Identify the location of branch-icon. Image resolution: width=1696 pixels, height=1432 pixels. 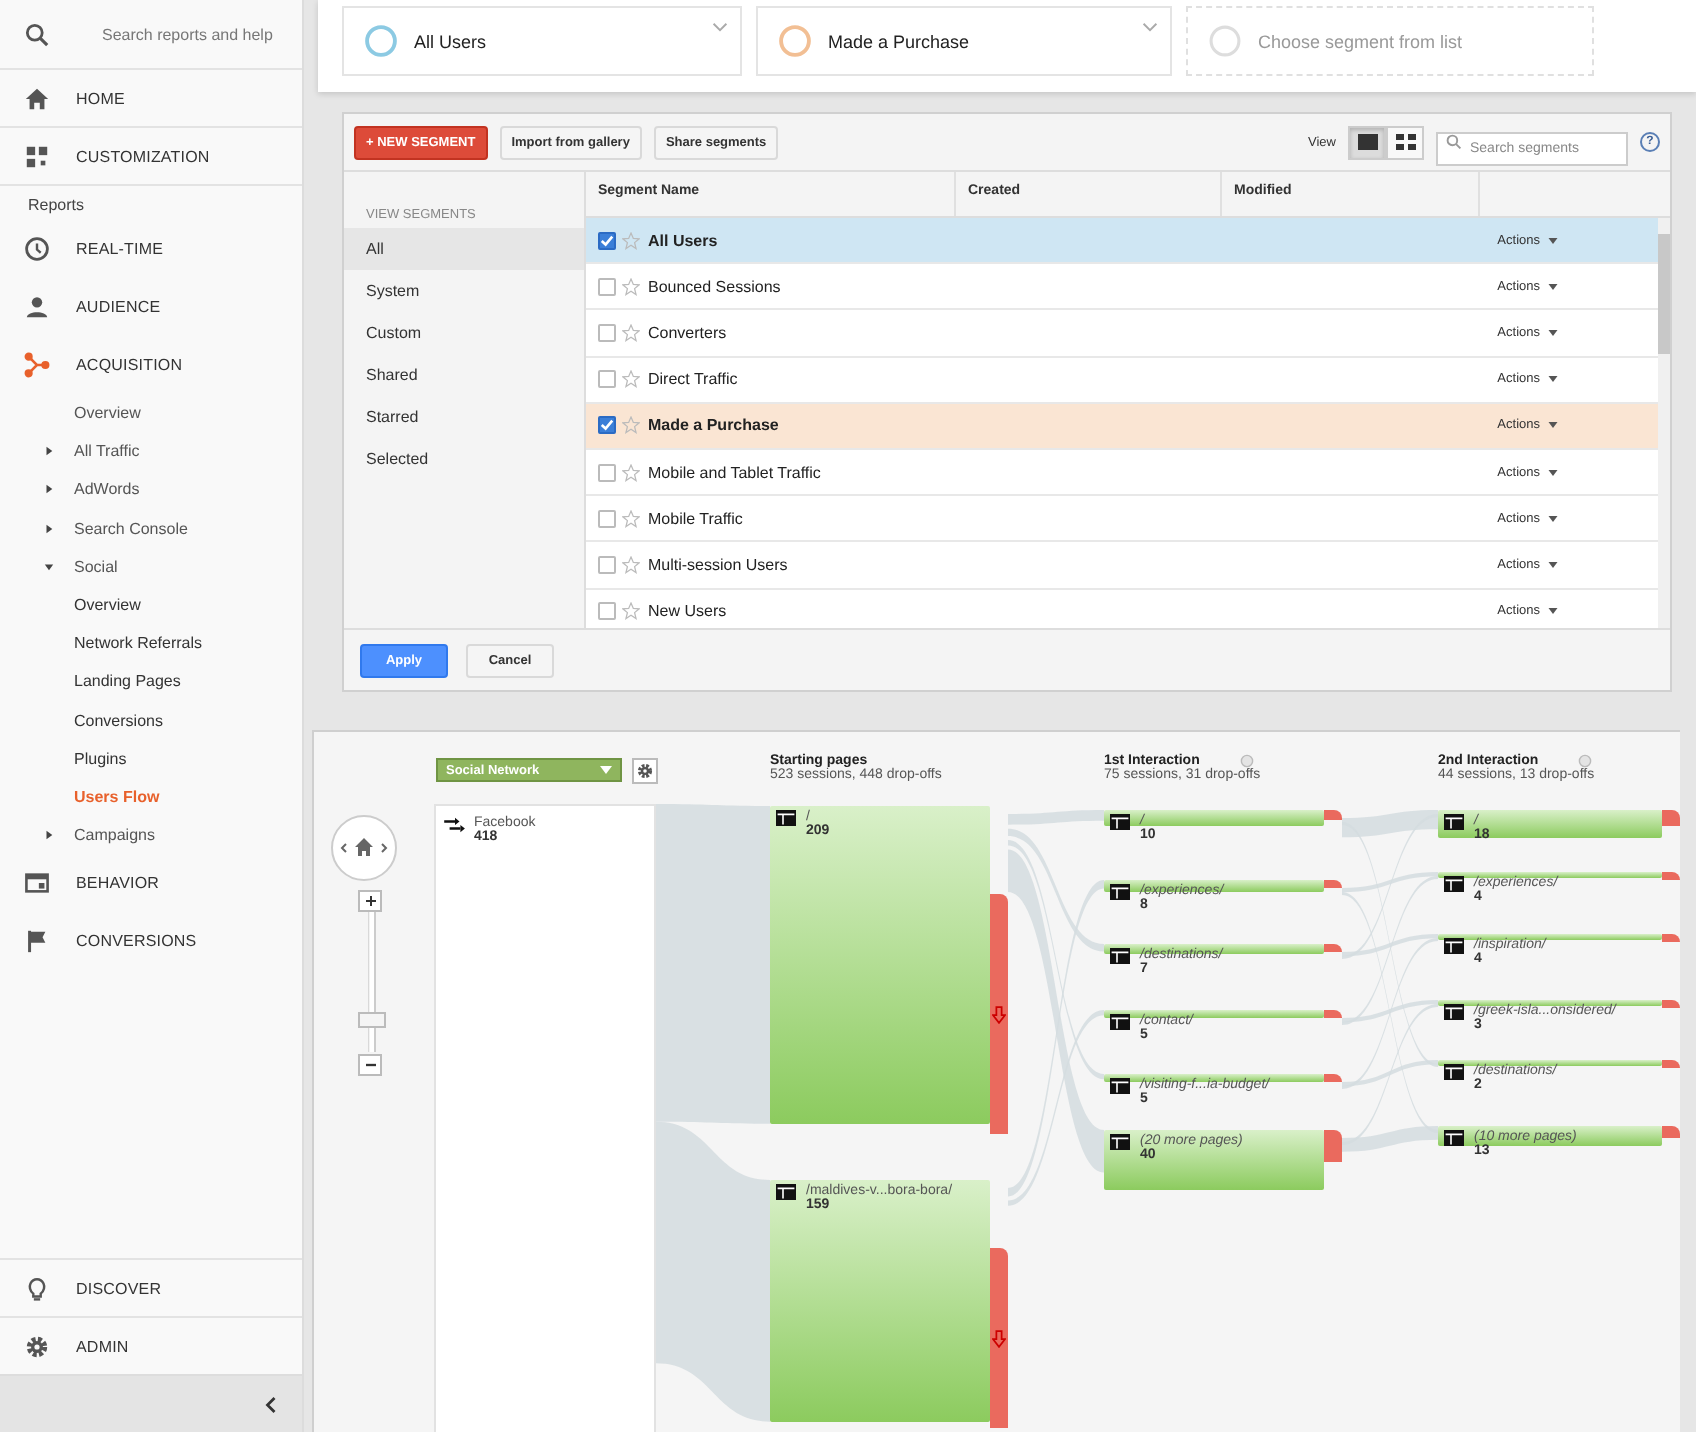
(37, 365).